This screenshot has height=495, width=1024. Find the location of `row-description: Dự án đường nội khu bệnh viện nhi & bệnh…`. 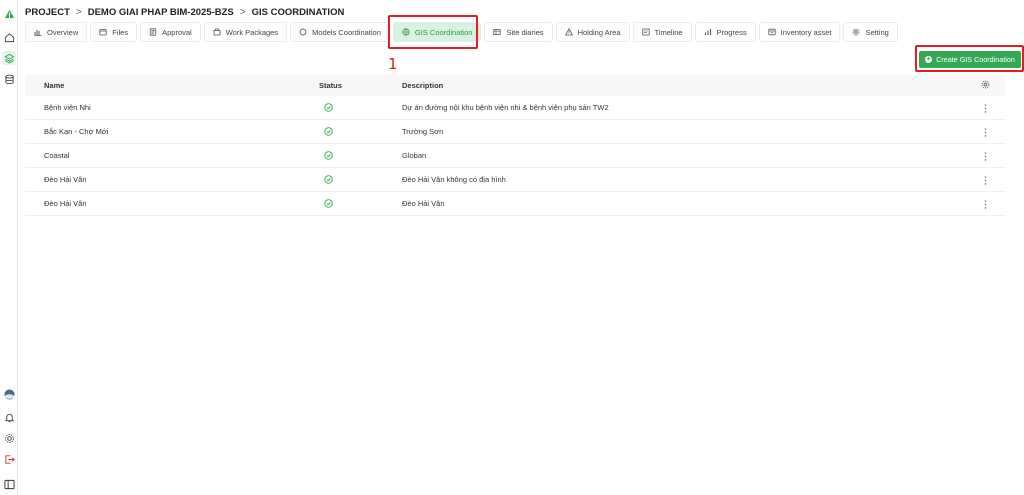

row-description: Dự án đường nội khu bệnh viện nhi & bệnh… is located at coordinates (505, 107).